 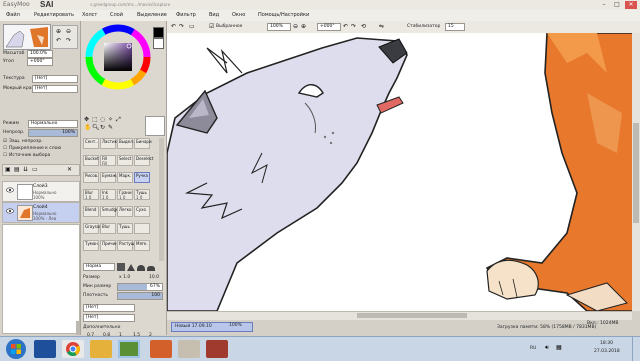 I want to click on menu-layer: Слой, so click(x=116, y=15).